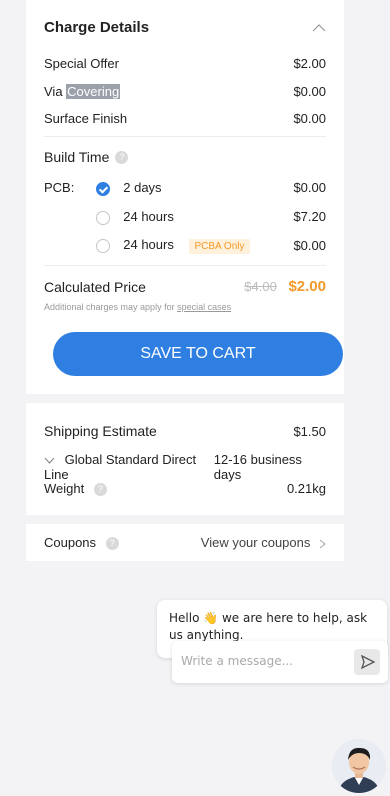 This screenshot has width=390, height=796. What do you see at coordinates (185, 431) in the screenshot?
I see `shipping-header: Shipping Estimate $1.50` at bounding box center [185, 431].